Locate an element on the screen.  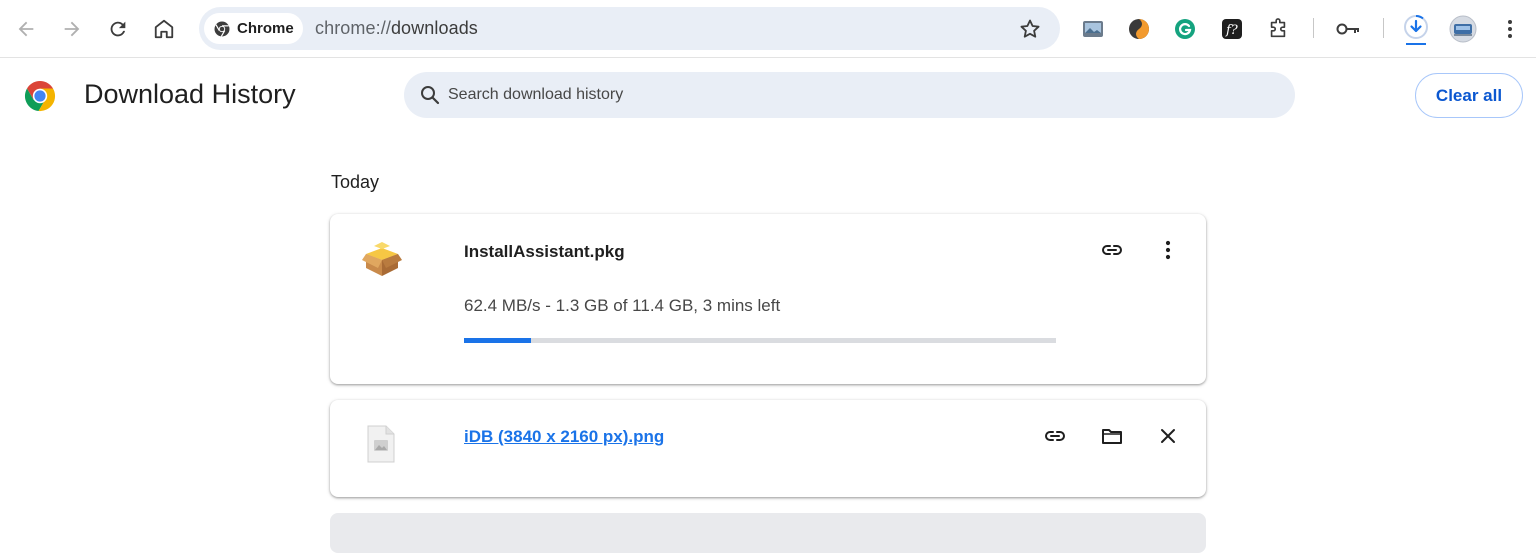
remove-button is located at coordinates (1168, 436).